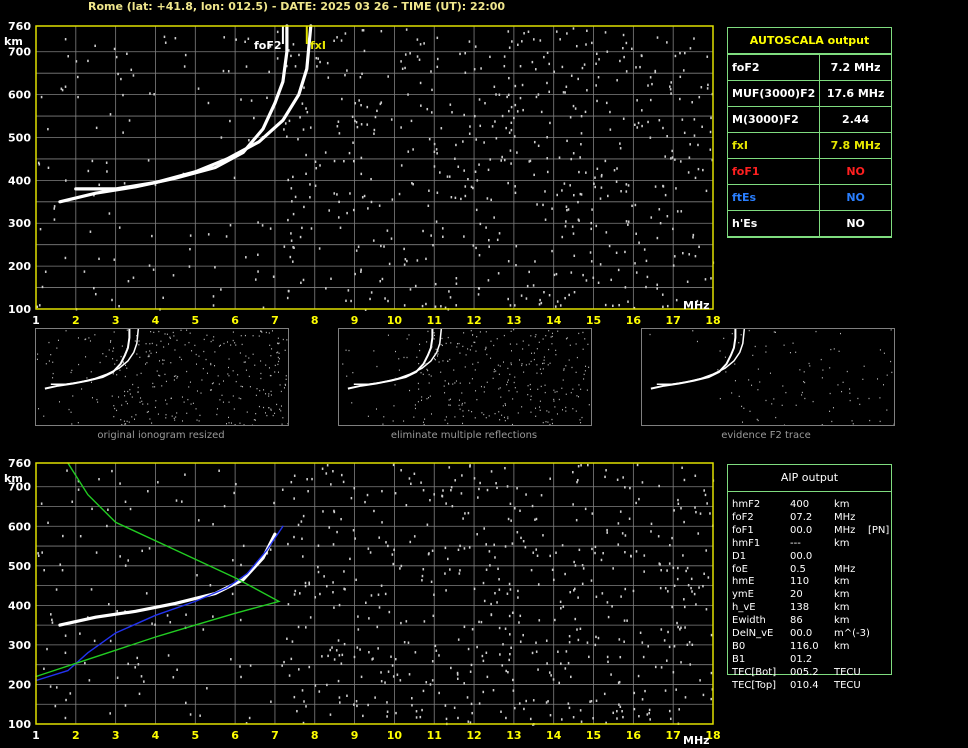 The width and height of the screenshot is (968, 748). I want to click on aip-unit: km, so click(842, 646).